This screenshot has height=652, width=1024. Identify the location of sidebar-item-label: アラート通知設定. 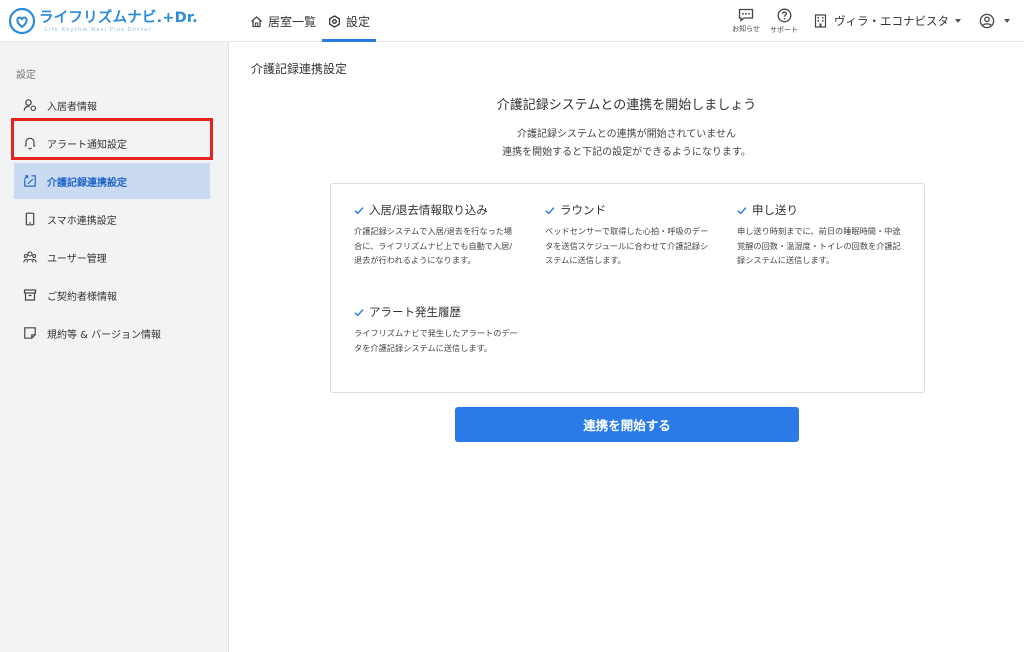
(87, 145).